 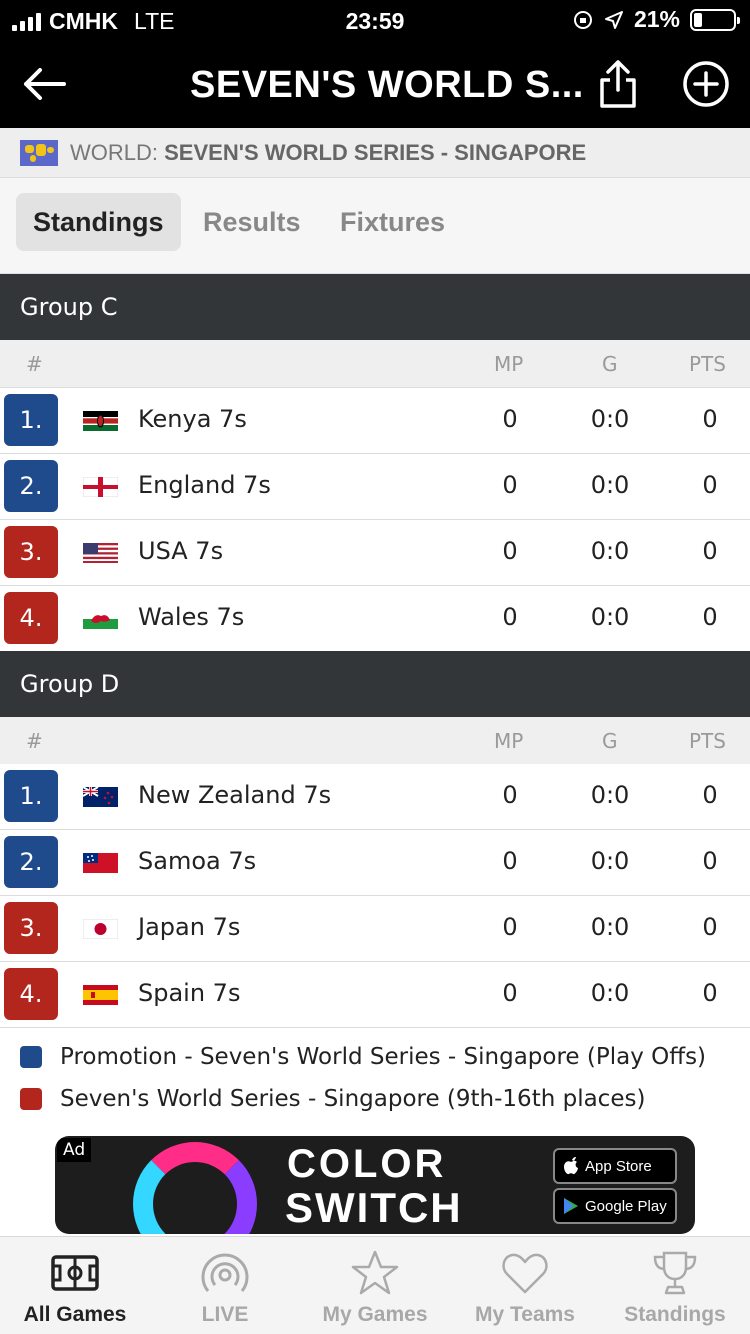 I want to click on table-row: 1. New Zealand 7s 0 0:0 0, so click(x=375, y=797).